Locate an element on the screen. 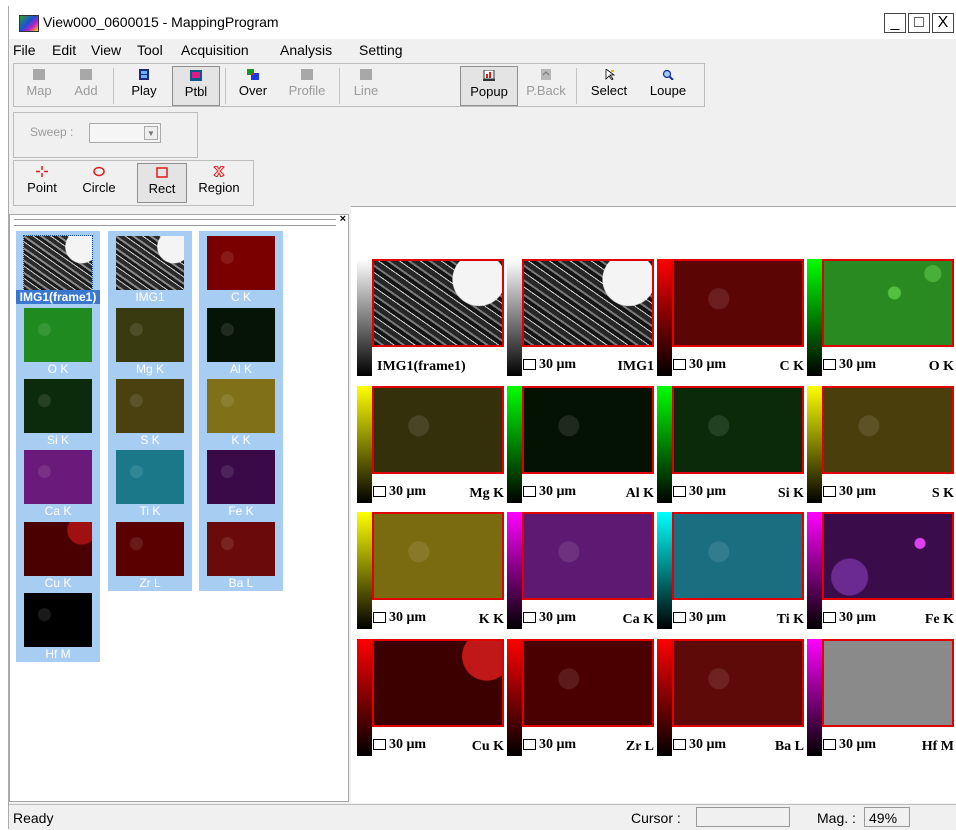 This screenshot has height=830, width=956. chevron-down-icon: ▼ is located at coordinates (151, 133).